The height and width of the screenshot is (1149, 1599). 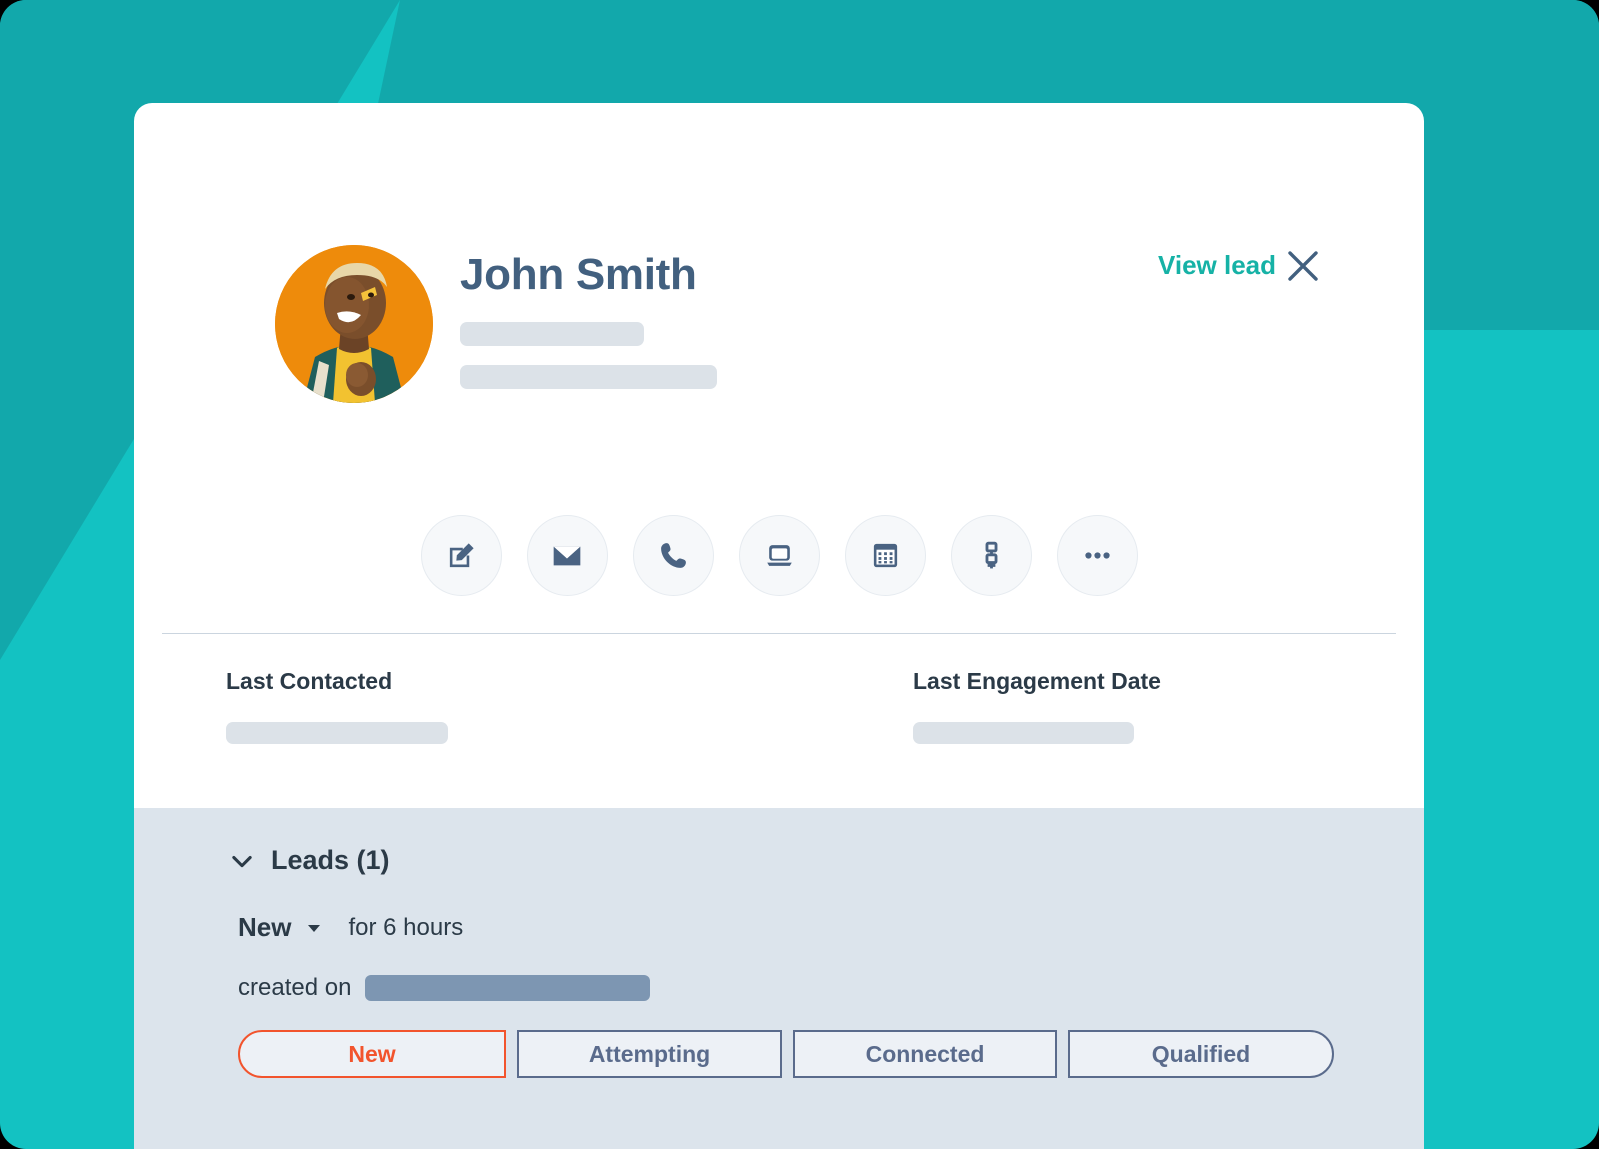 I want to click on email-icon, so click(x=567, y=556).